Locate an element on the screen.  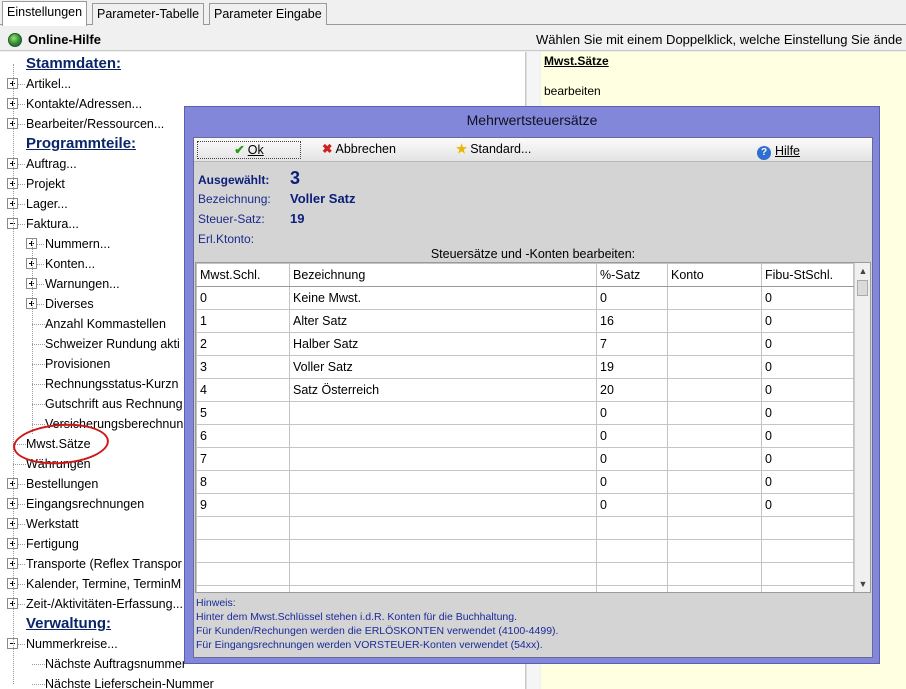
table-row: 2 Halber Satz 7 0 is located at coordinates (525, 344).